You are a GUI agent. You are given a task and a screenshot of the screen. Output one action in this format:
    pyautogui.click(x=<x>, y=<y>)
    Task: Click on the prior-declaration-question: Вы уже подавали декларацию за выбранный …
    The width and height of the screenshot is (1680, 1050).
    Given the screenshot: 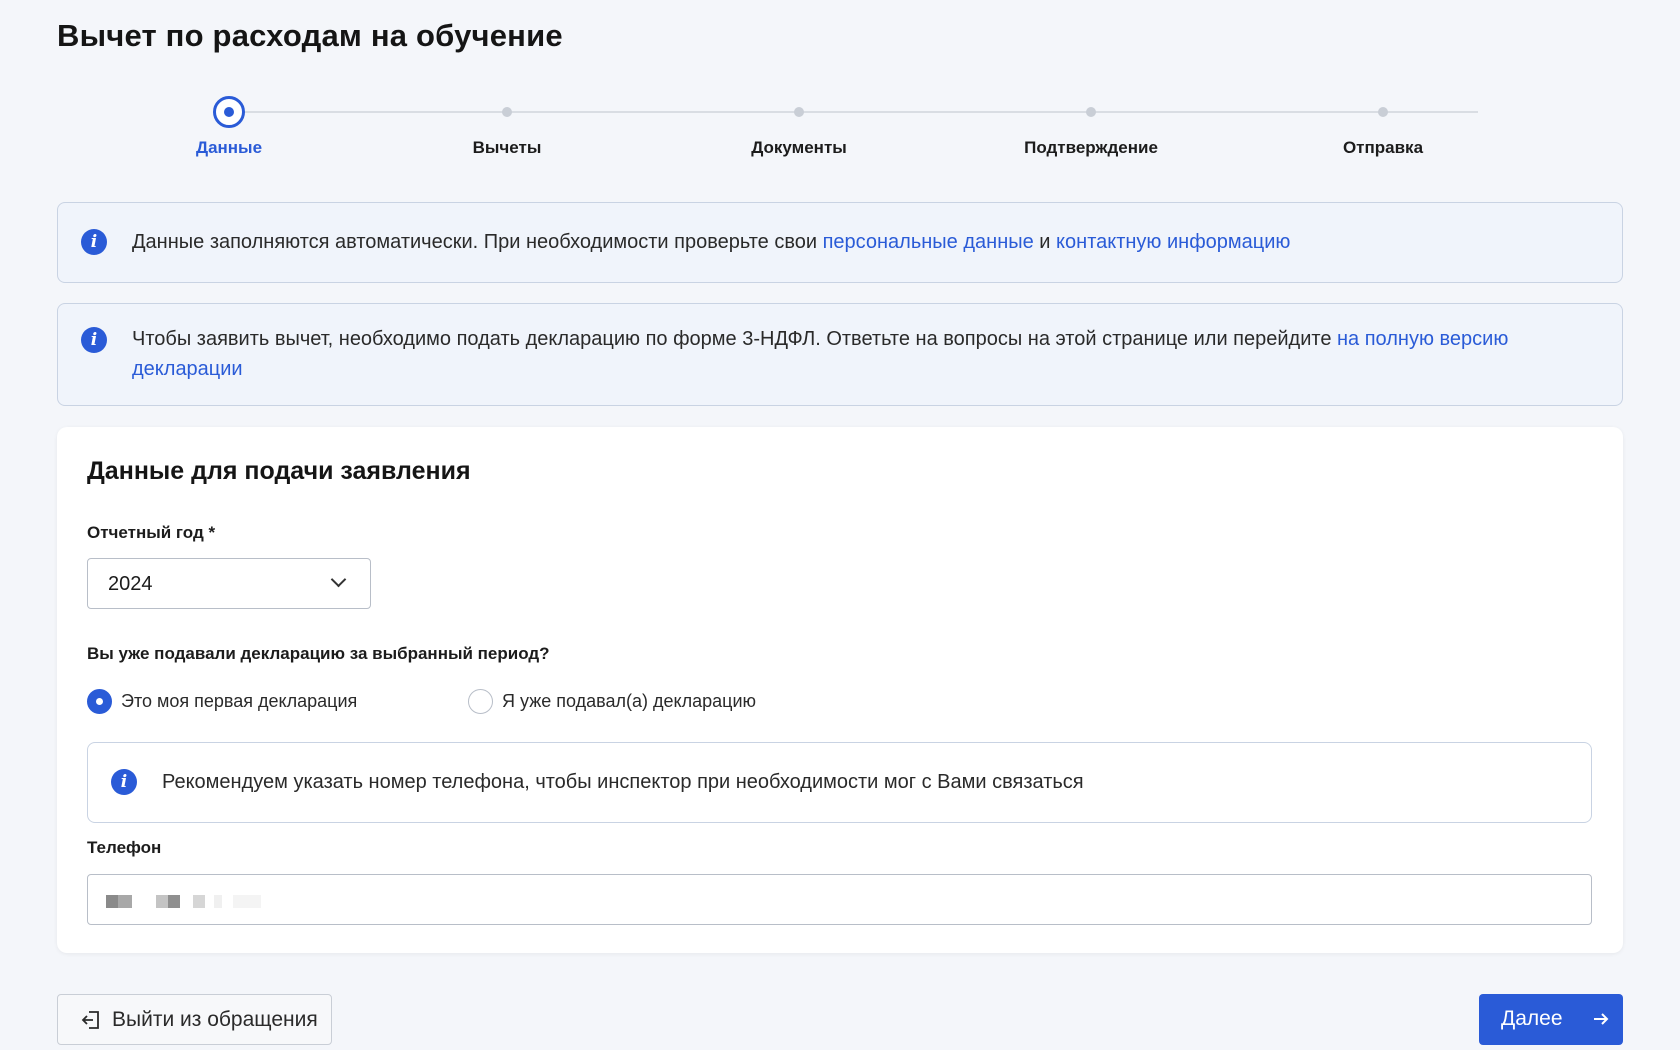 What is the action you would take?
    pyautogui.click(x=318, y=653)
    